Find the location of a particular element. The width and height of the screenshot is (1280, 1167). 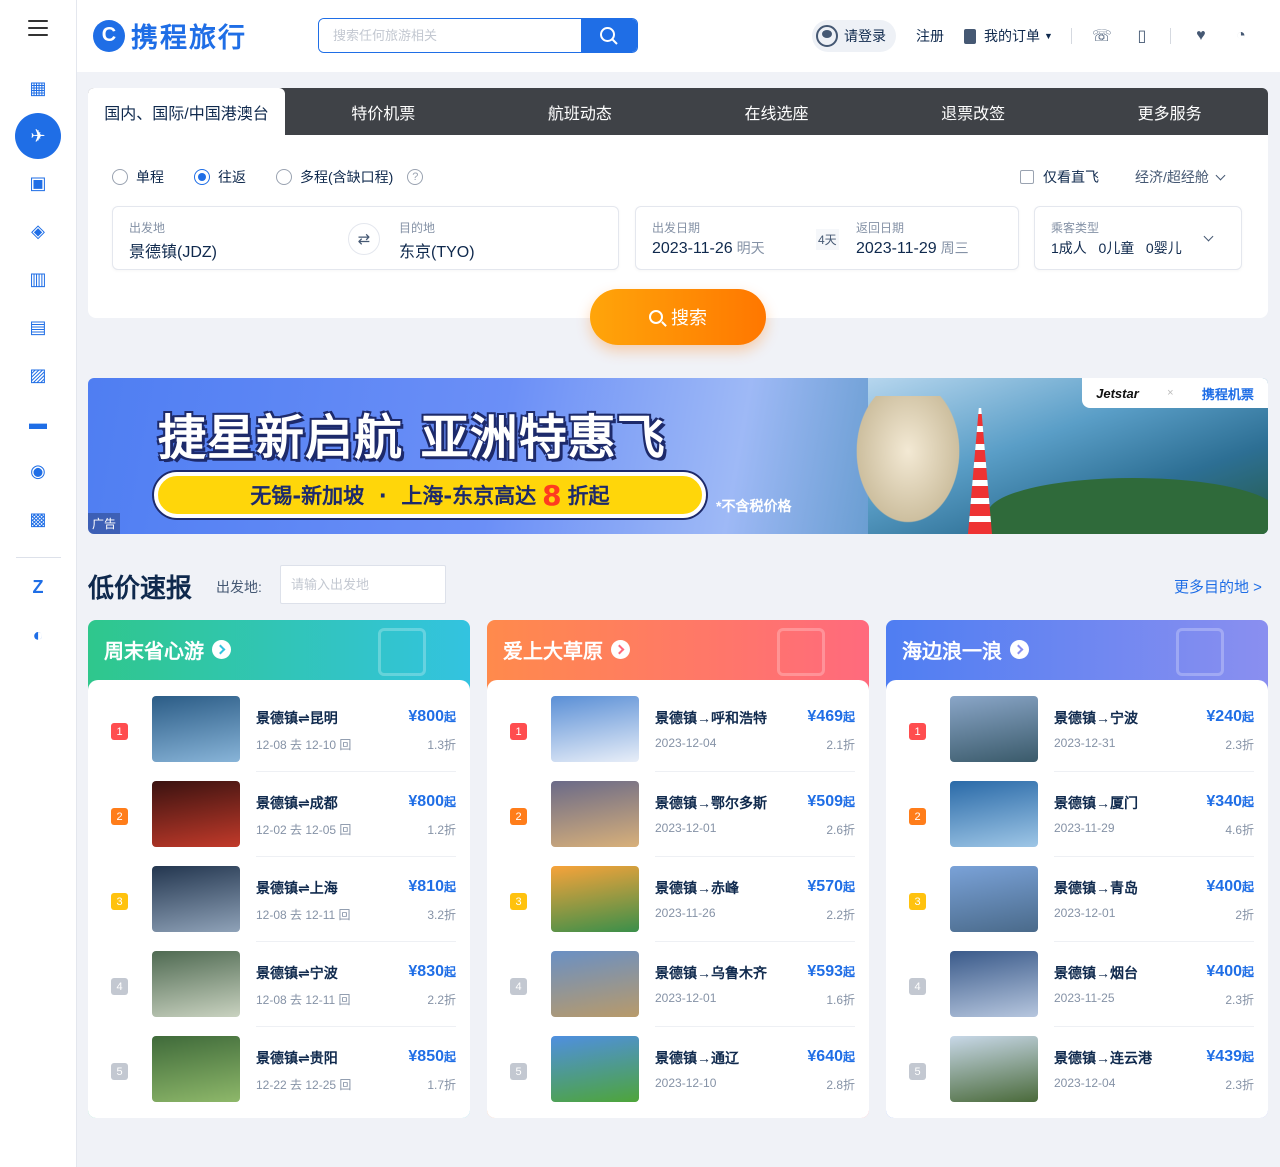

deal-route: 景德镇→赤峰 is located at coordinates (697, 888).